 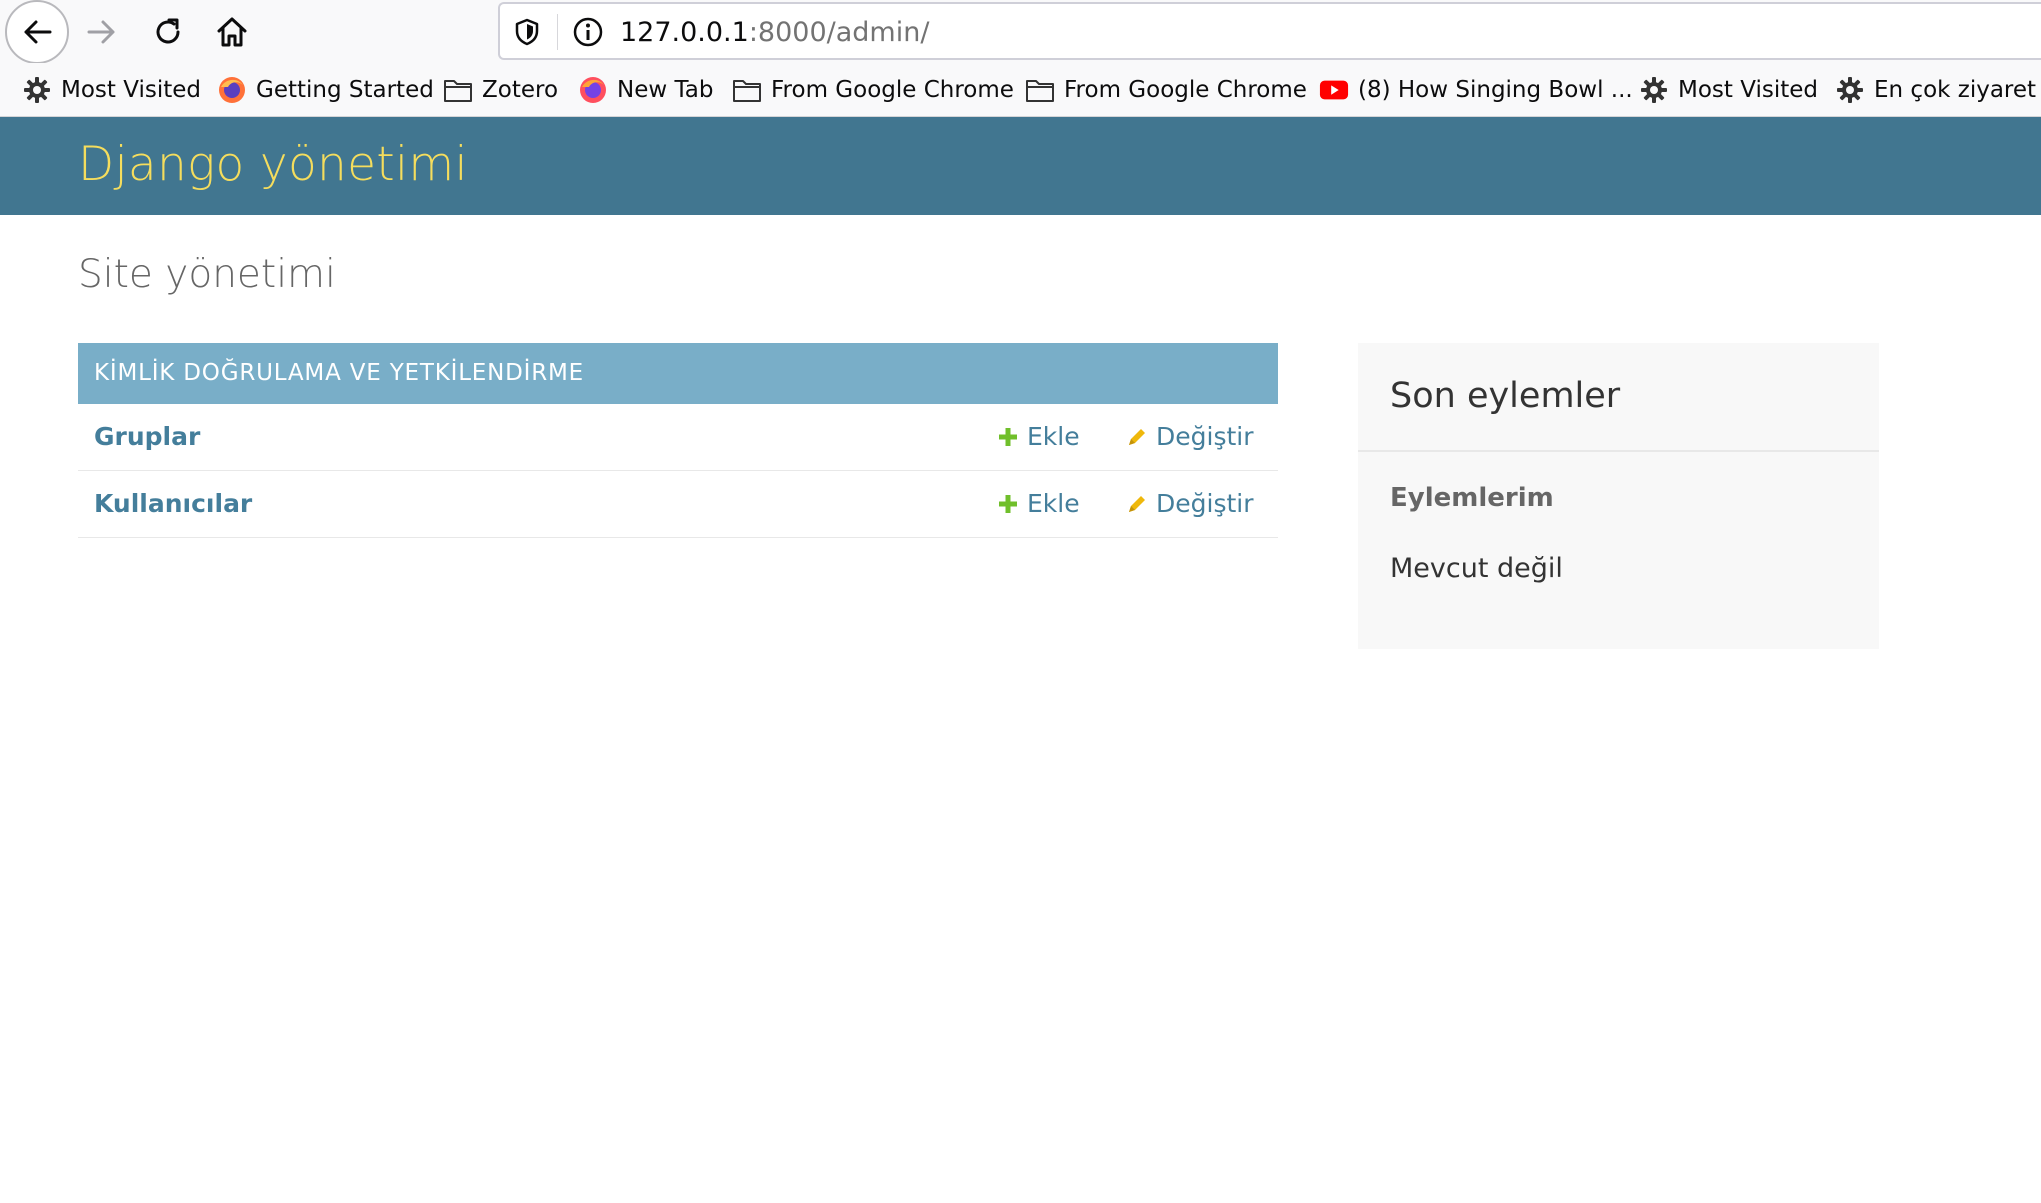 I want to click on bookmark-label: En çok ziyaret e, so click(x=1957, y=90).